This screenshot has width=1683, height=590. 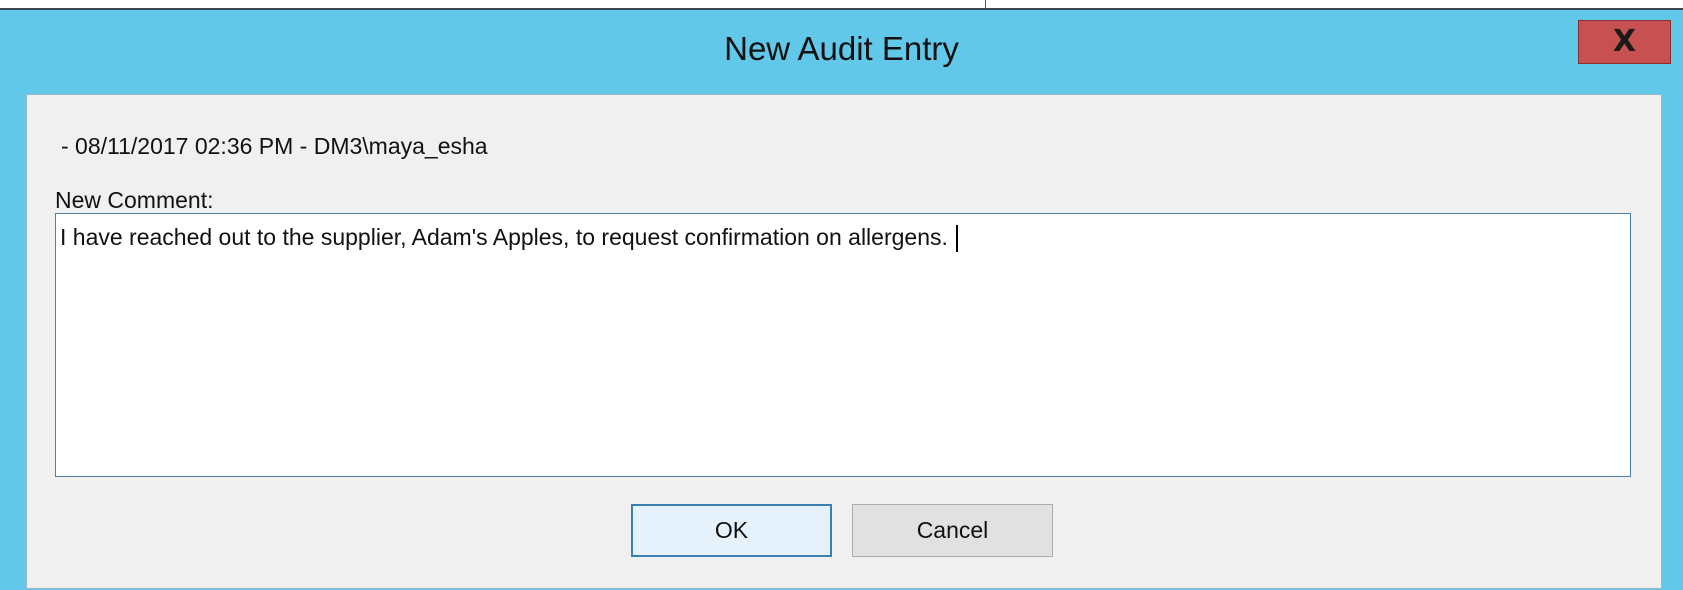 I want to click on audit-info-line: - 08/11/2017 02:36 PM - DM3\maya_esha, so click(x=274, y=146).